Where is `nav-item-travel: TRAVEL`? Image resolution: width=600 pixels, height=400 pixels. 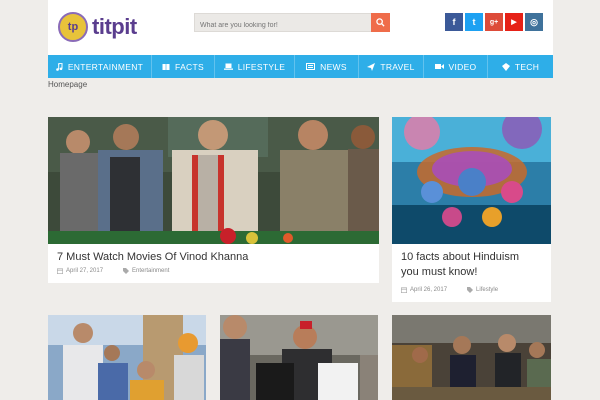
nav-item-travel: TRAVEL is located at coordinates (391, 66).